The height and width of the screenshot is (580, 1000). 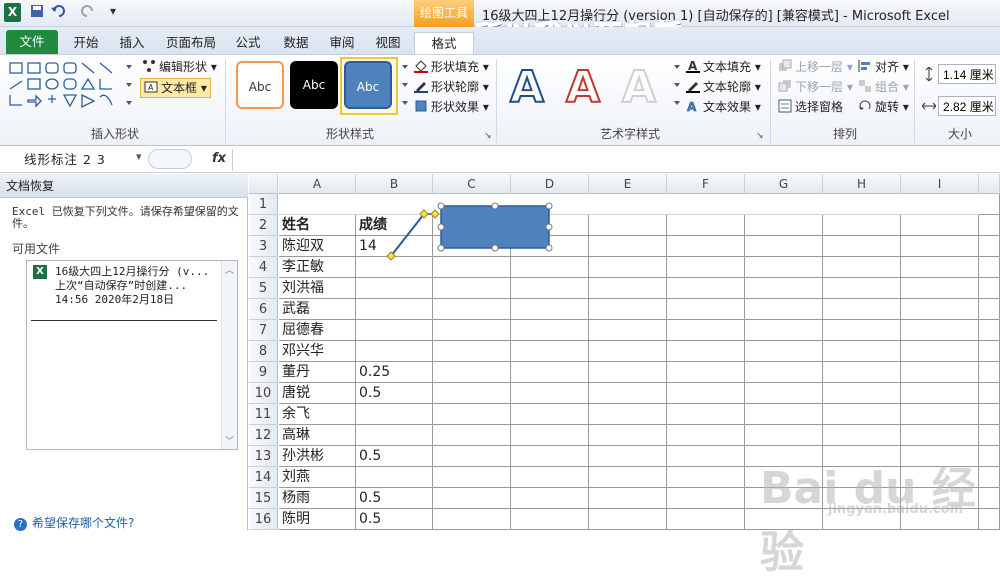 I want to click on column-header-f: F, so click(x=706, y=184).